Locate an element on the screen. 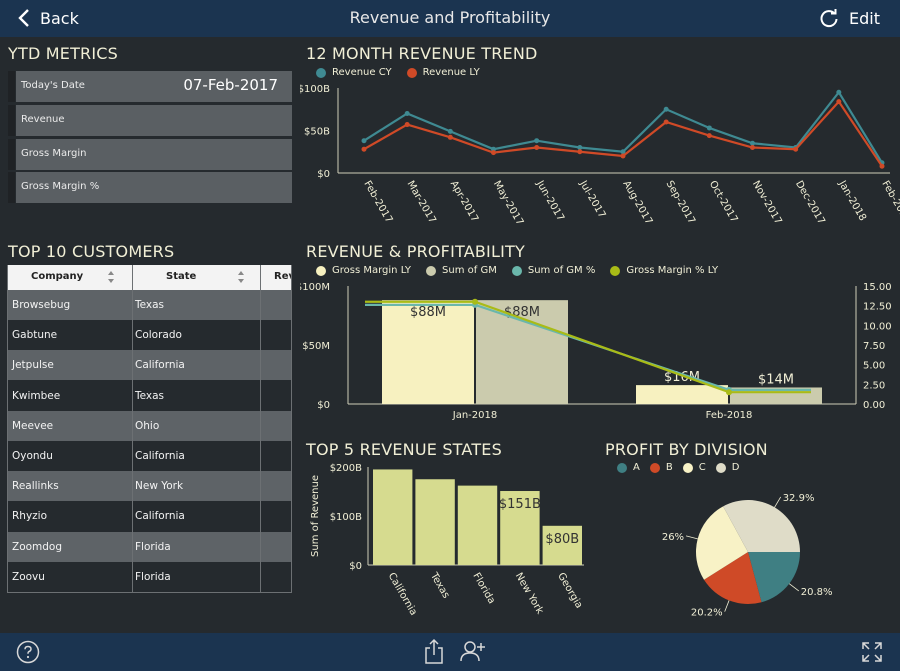 The image size is (900, 671). table-row: Rhyzio California is located at coordinates (149, 516).